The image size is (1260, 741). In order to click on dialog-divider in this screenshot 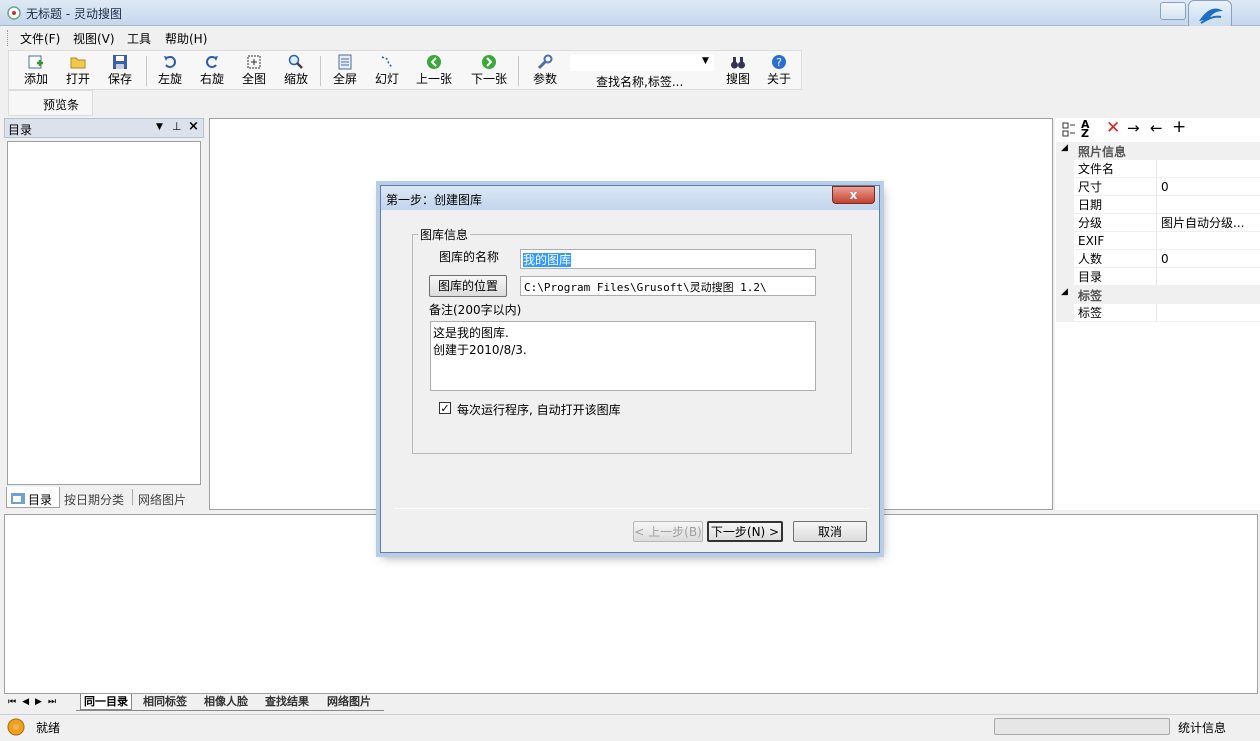, I will do `click(631, 508)`.